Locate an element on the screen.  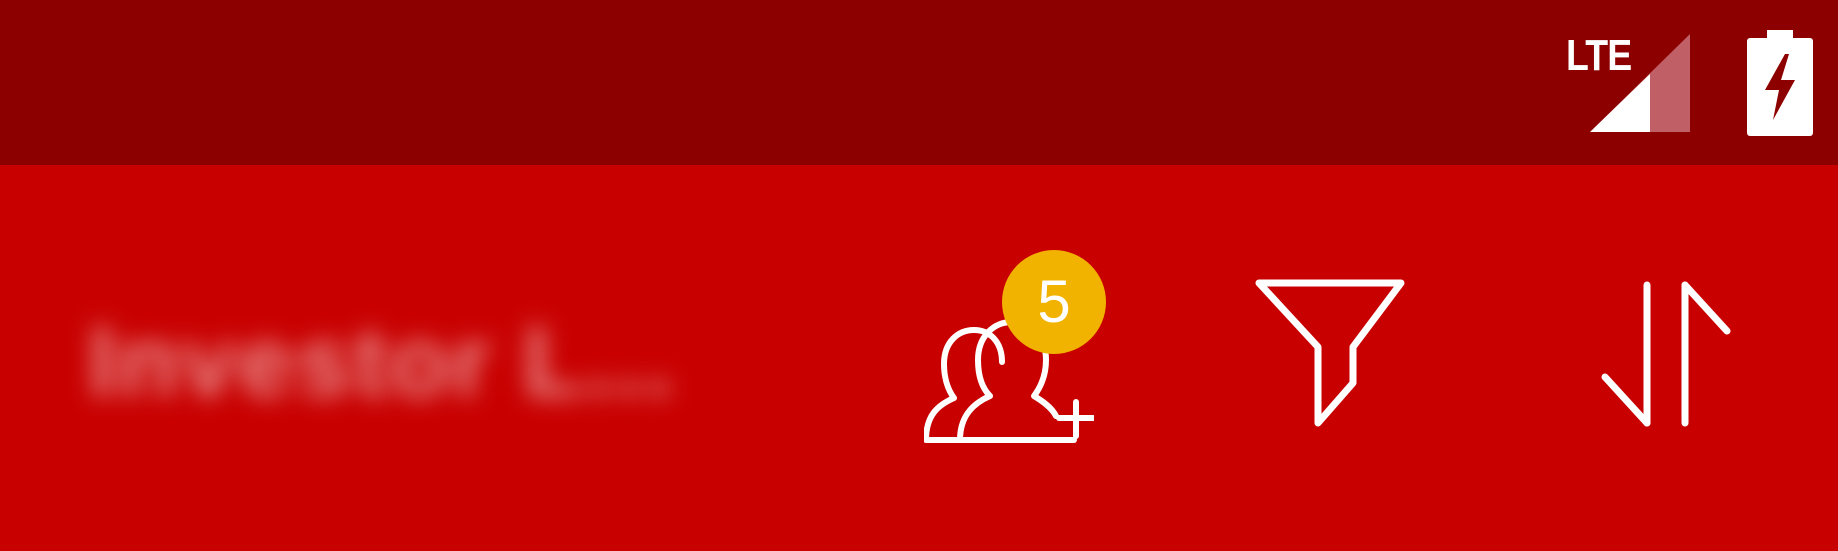
add-users-button: 5 is located at coordinates (1010, 350).